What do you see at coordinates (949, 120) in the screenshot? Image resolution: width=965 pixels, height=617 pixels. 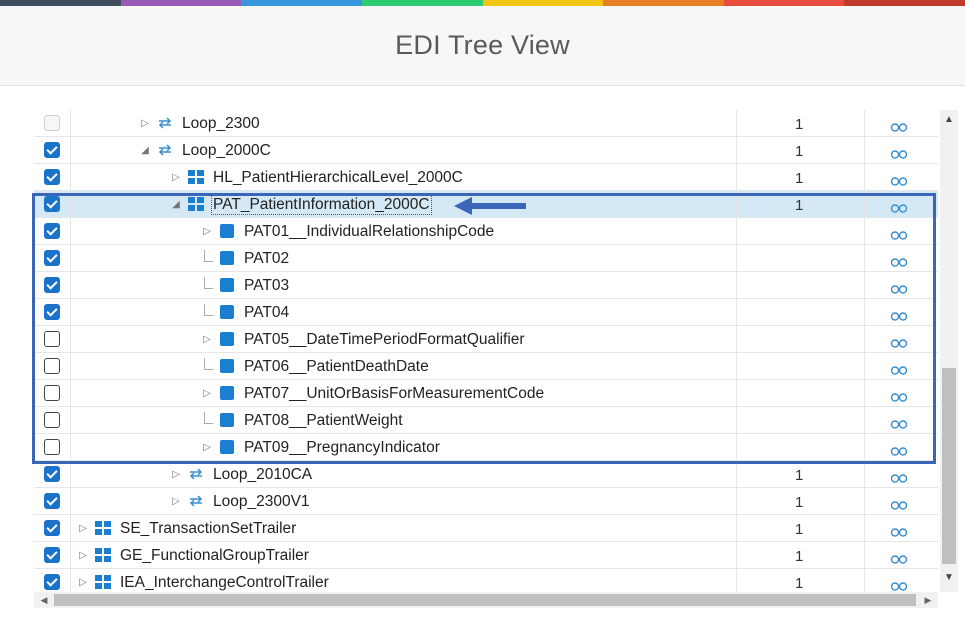 I see `scroll-up-icon: ▲` at bounding box center [949, 120].